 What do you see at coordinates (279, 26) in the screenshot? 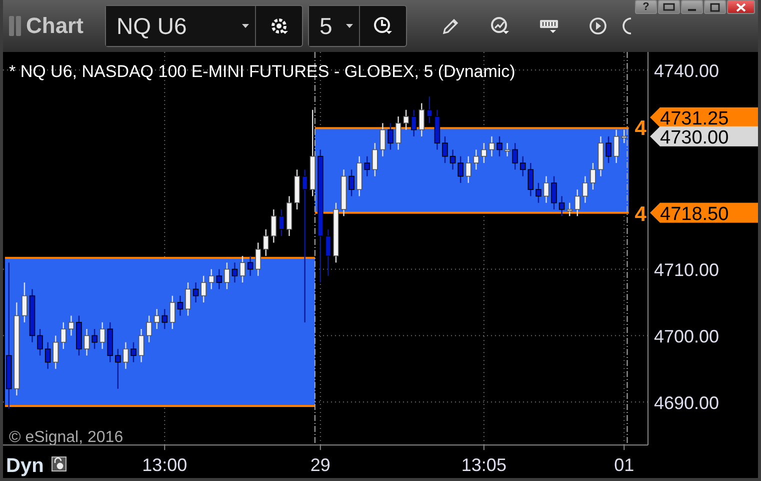
I see `gear-icon` at bounding box center [279, 26].